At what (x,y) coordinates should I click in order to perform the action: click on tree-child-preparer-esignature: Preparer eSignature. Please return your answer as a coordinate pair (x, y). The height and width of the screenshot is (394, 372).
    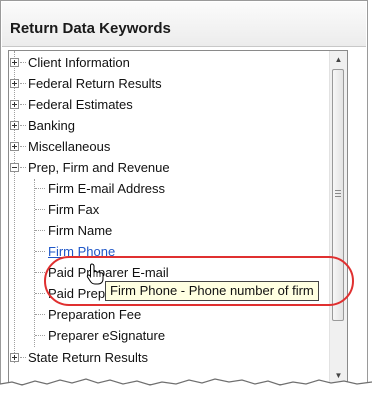
    Looking at the image, I should click on (164, 335).